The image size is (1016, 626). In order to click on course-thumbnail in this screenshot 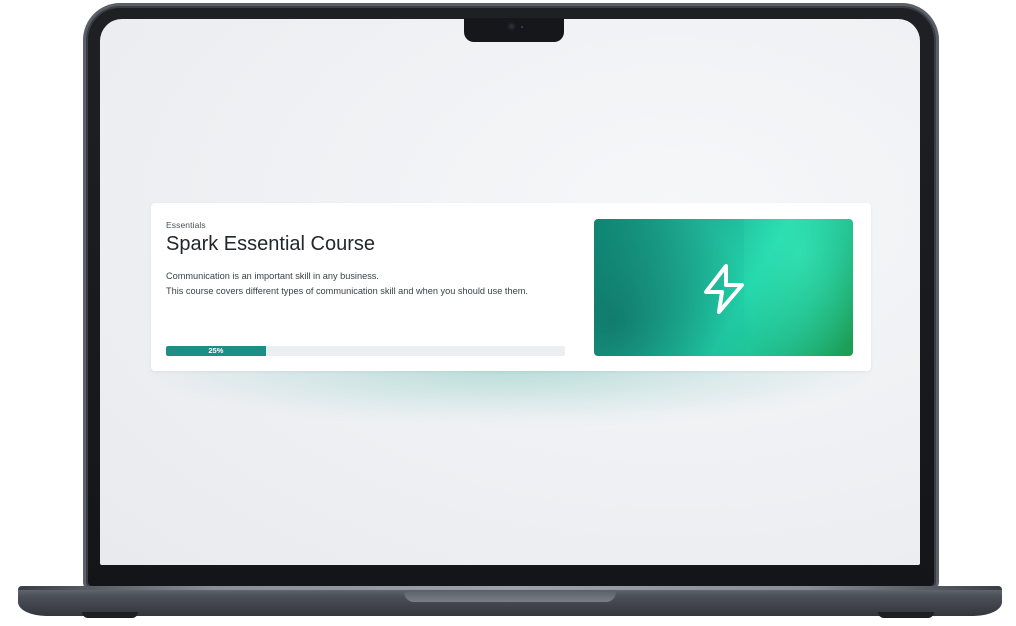, I will do `click(723, 287)`.